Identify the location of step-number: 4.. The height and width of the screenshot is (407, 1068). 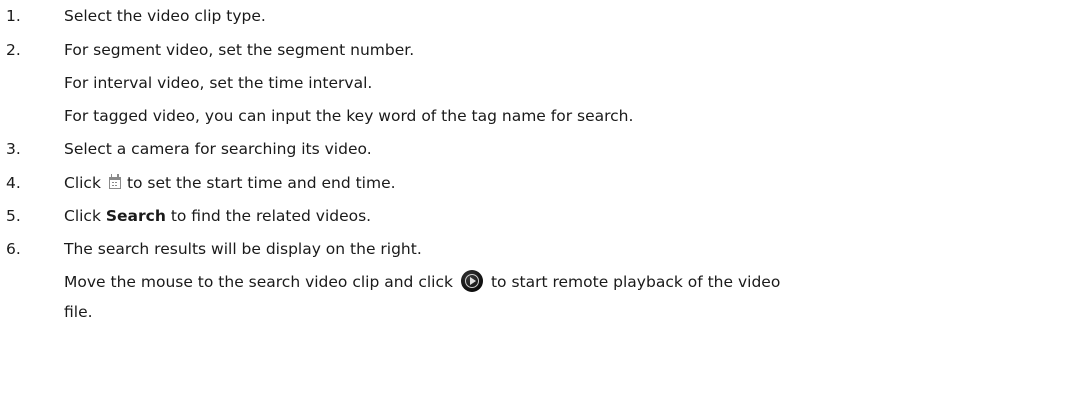
(13, 183).